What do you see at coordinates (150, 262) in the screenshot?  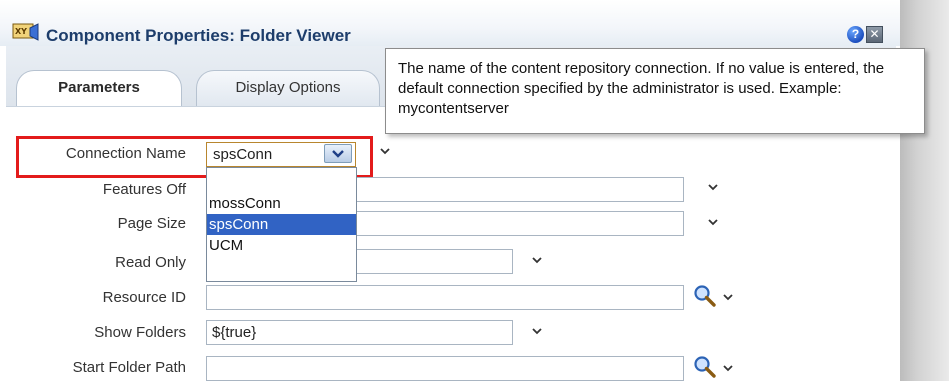 I see `read-only-label: Read Only` at bounding box center [150, 262].